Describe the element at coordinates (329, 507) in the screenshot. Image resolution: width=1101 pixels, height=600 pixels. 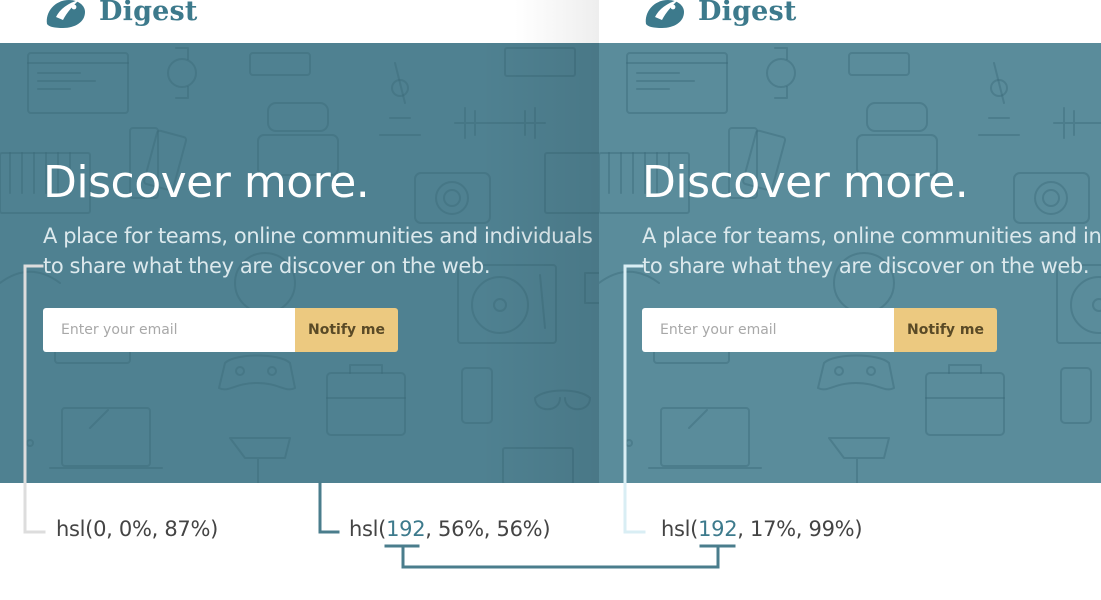
I see `callout-background-line` at that location.